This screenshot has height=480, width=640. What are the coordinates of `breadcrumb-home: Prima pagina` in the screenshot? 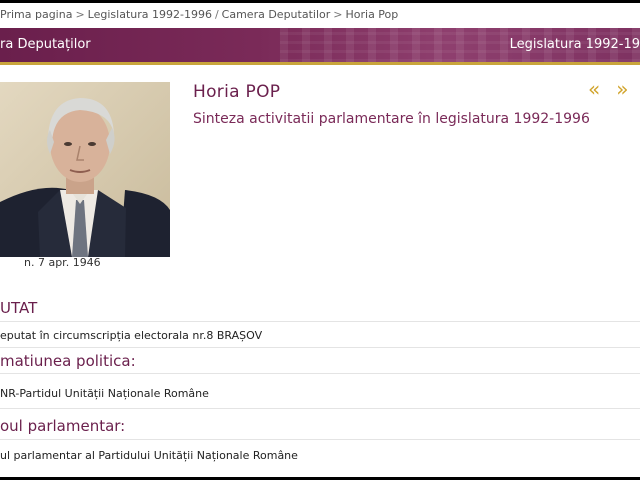 It's located at (36, 14).